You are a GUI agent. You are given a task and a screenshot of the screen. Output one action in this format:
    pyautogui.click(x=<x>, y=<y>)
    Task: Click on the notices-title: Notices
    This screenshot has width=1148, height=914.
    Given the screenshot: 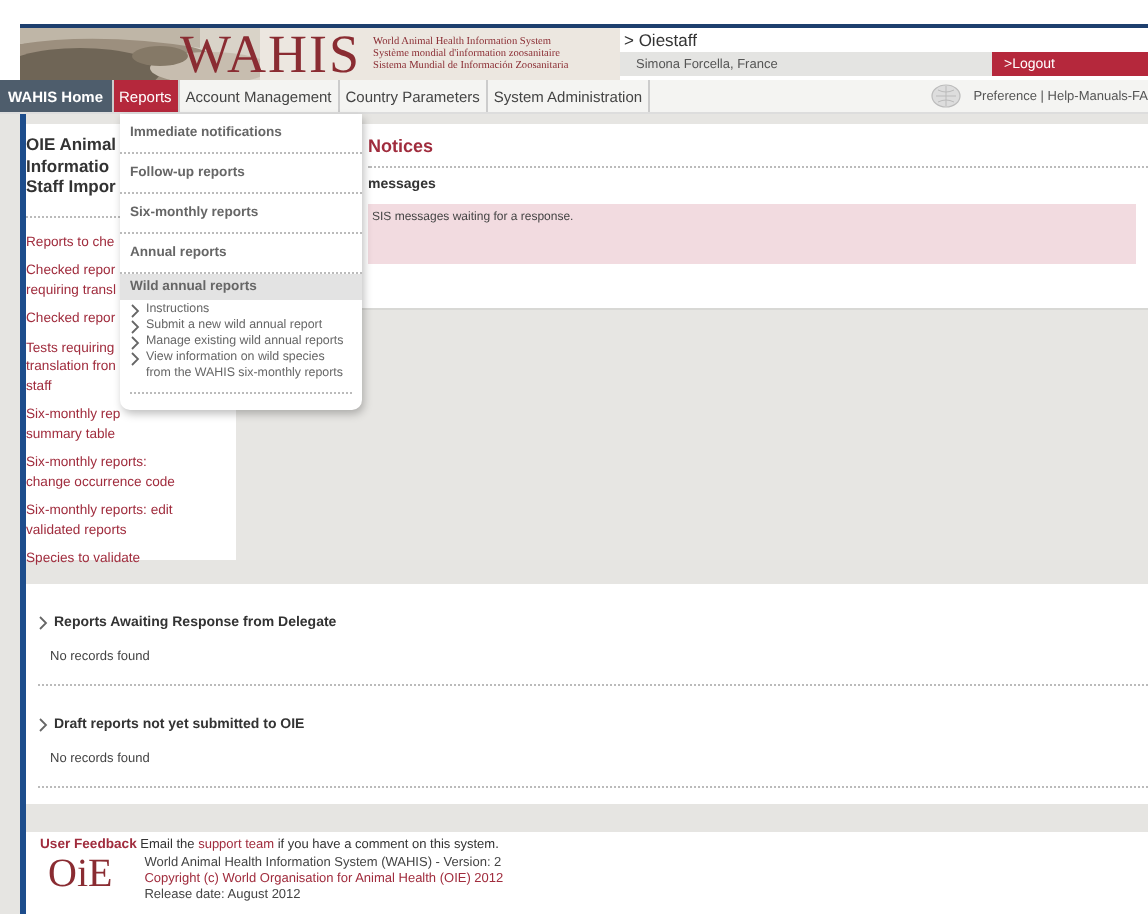 What is the action you would take?
    pyautogui.click(x=758, y=152)
    